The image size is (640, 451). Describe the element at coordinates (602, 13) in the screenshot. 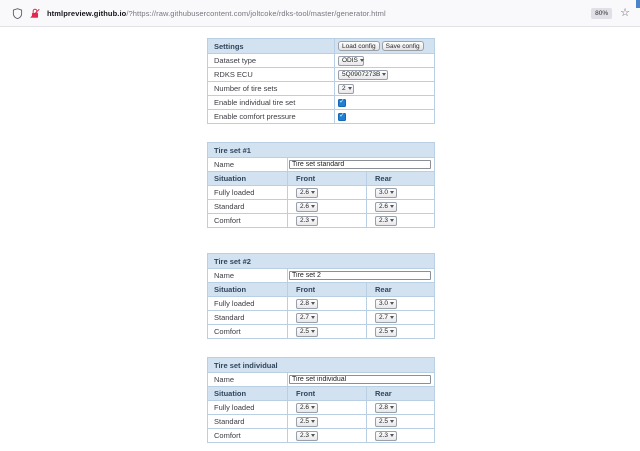

I see `zoom-level-badge: 80%` at that location.